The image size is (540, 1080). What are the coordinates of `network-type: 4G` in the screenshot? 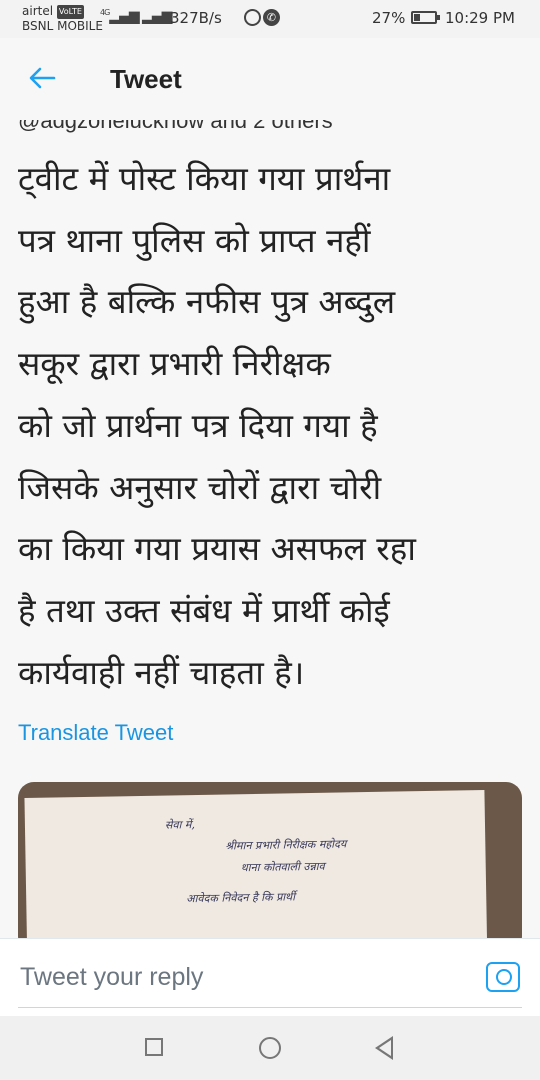 It's located at (105, 12).